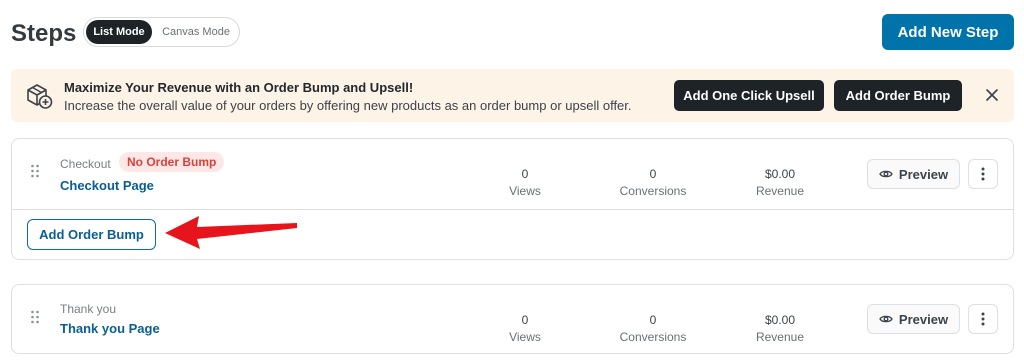 The image size is (1024, 363). Describe the element at coordinates (107, 185) in the screenshot. I see `step-name-link: Checkout Page` at that location.